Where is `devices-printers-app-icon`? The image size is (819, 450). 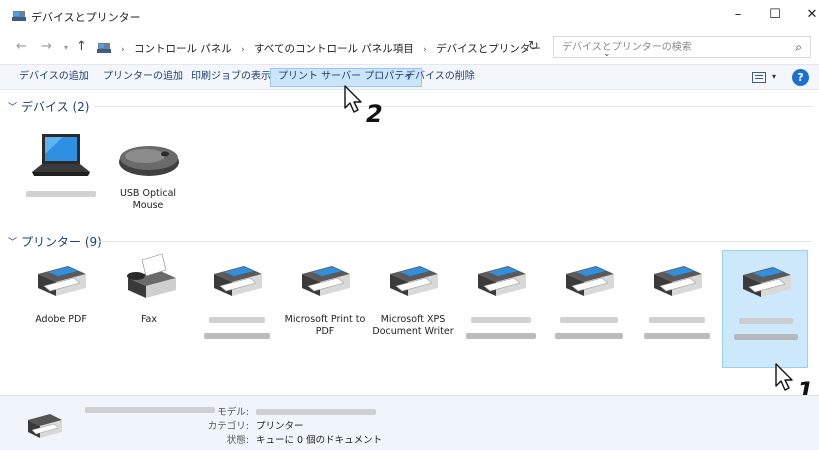
devices-printers-app-icon is located at coordinates (19, 16).